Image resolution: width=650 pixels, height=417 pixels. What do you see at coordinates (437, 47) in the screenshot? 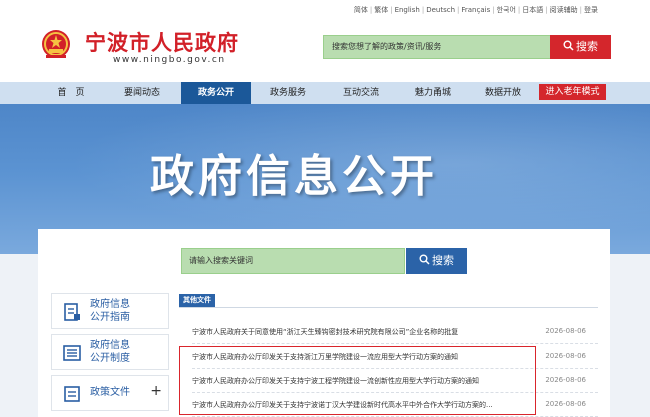
I see `site-search-input: 搜索您想了解的政策/资讯/服务` at bounding box center [437, 47].